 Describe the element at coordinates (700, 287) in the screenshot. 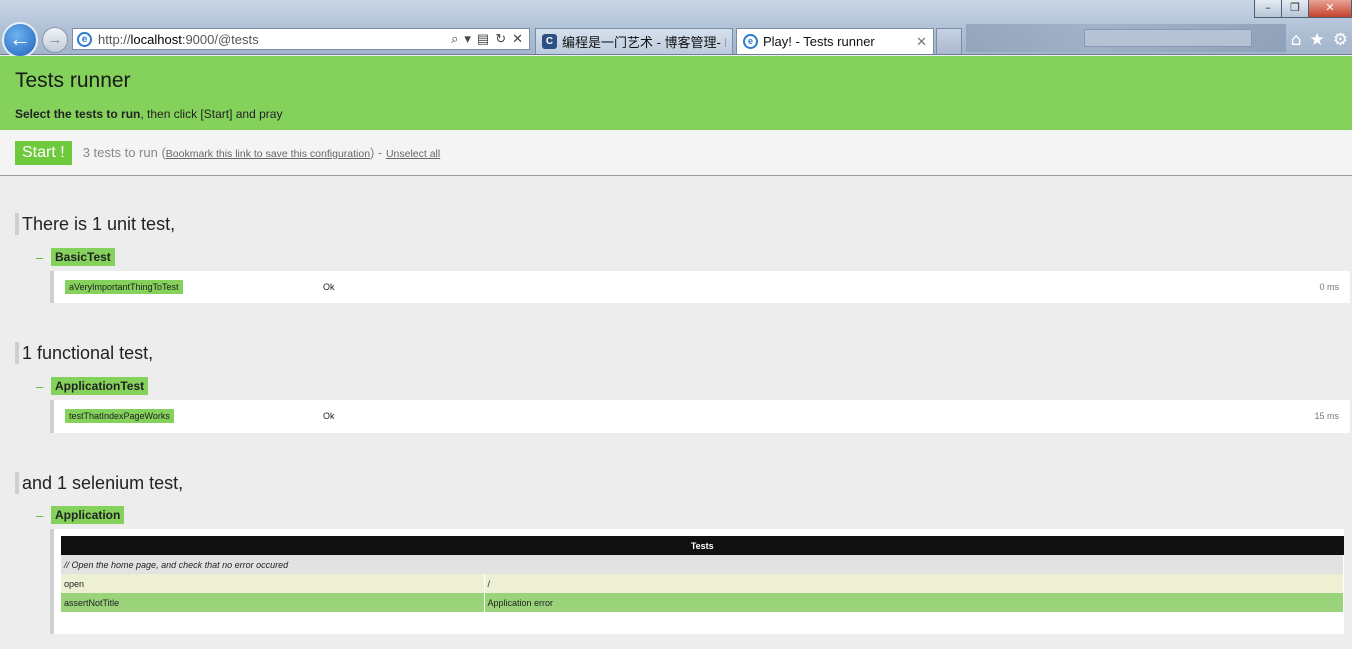

I see `test-row: aVeryImportantThingToTest Ok 0 ms` at that location.